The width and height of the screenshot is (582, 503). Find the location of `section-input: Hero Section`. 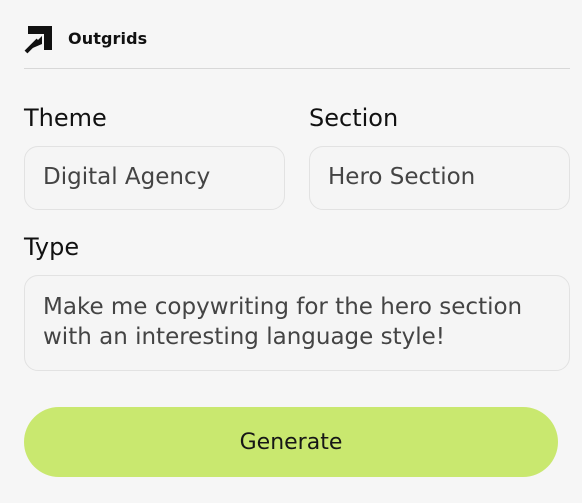

section-input: Hero Section is located at coordinates (439, 178).